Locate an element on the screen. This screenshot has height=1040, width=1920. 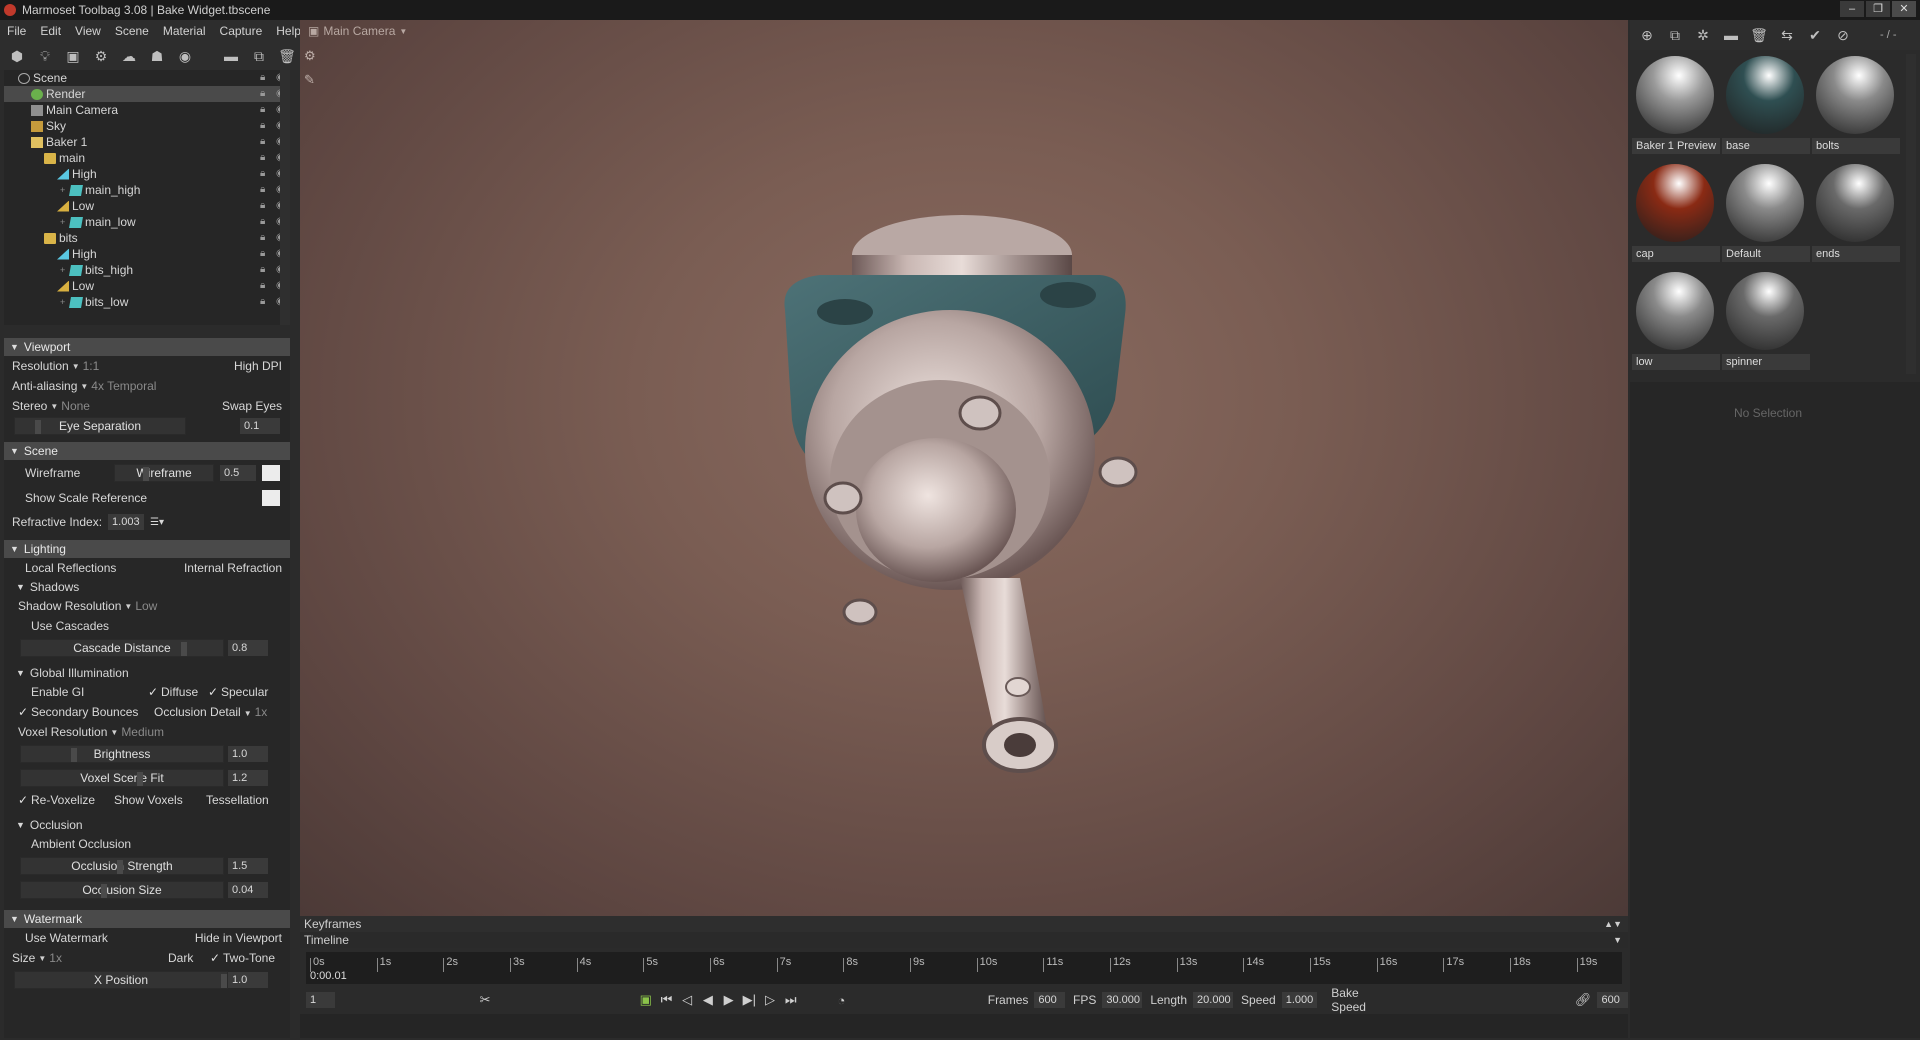
lighting-section-header: ▼ Lighting is located at coordinates (147, 549).